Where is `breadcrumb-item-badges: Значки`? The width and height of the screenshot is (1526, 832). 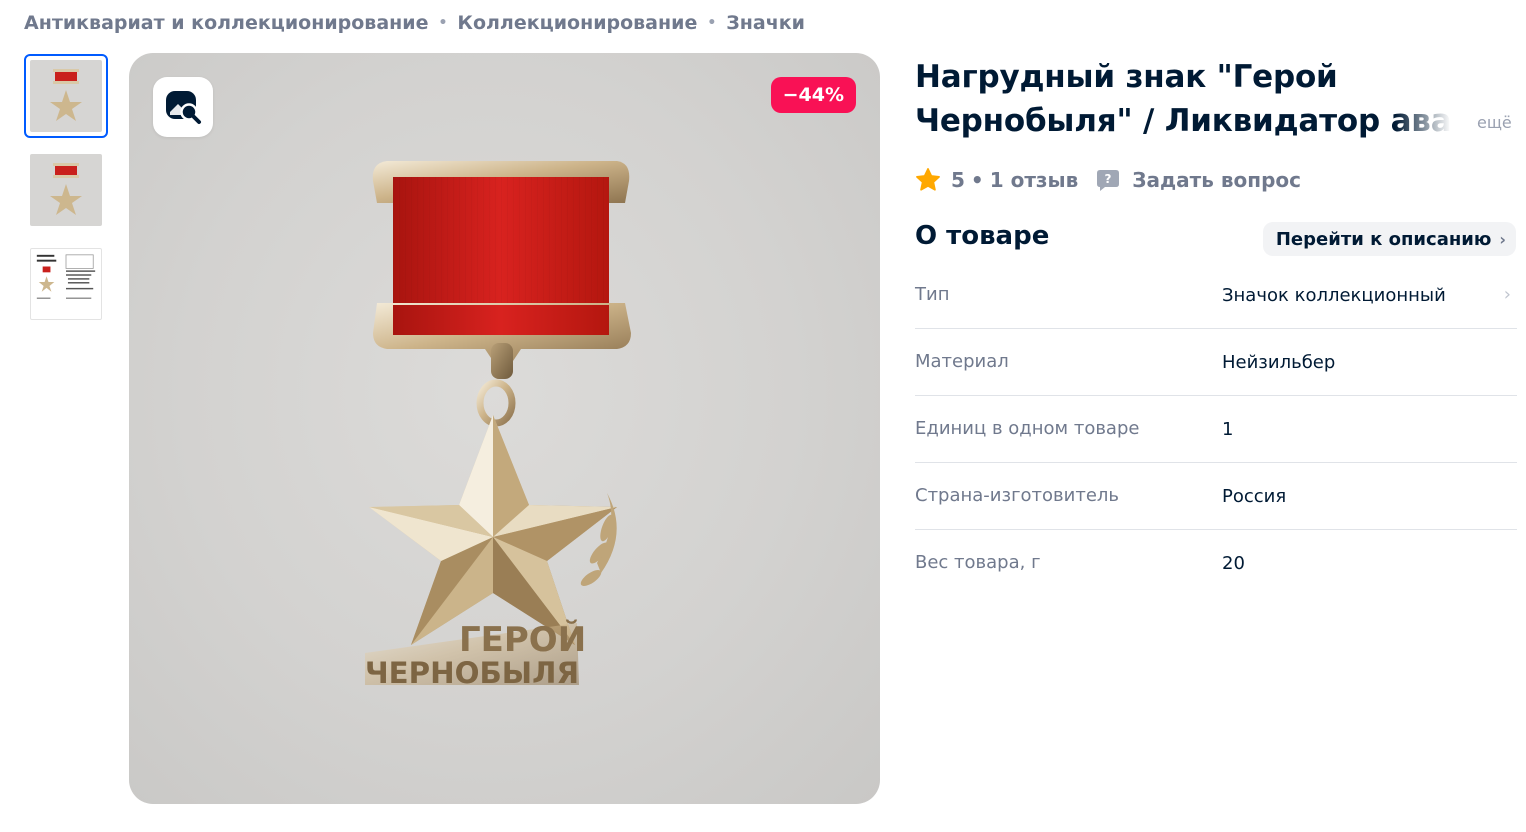 breadcrumb-item-badges: Значки is located at coordinates (765, 23).